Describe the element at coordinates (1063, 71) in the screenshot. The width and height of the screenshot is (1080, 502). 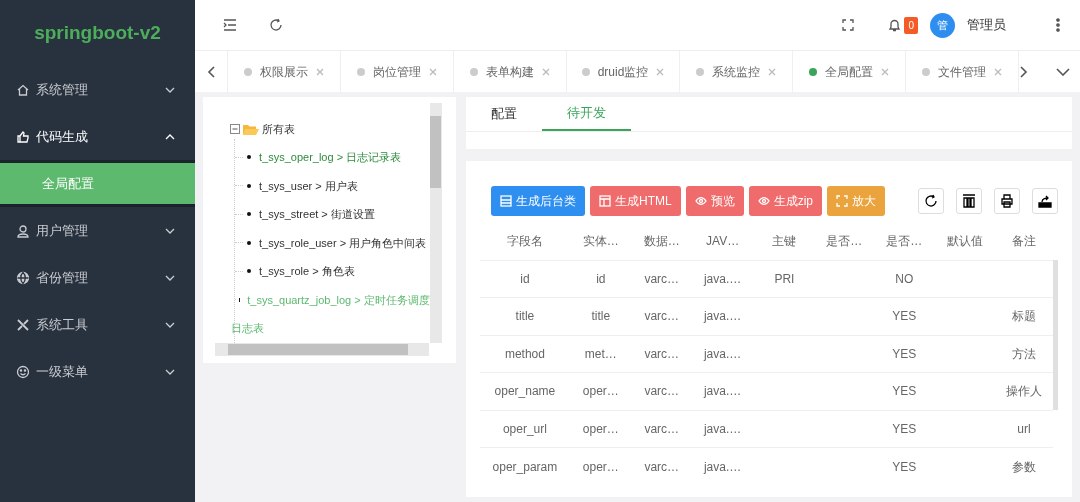
I see `chevron-down-icon` at that location.